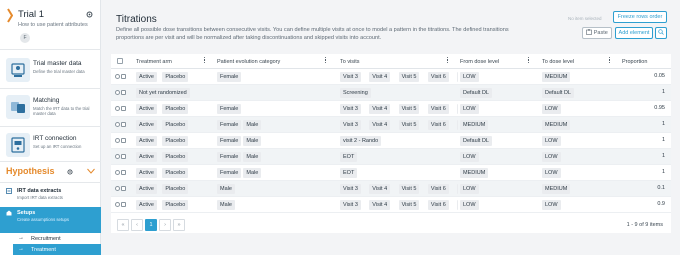 This screenshot has height=255, width=680. Describe the element at coordinates (634, 33) in the screenshot. I see `add-element-button: Add element` at that location.